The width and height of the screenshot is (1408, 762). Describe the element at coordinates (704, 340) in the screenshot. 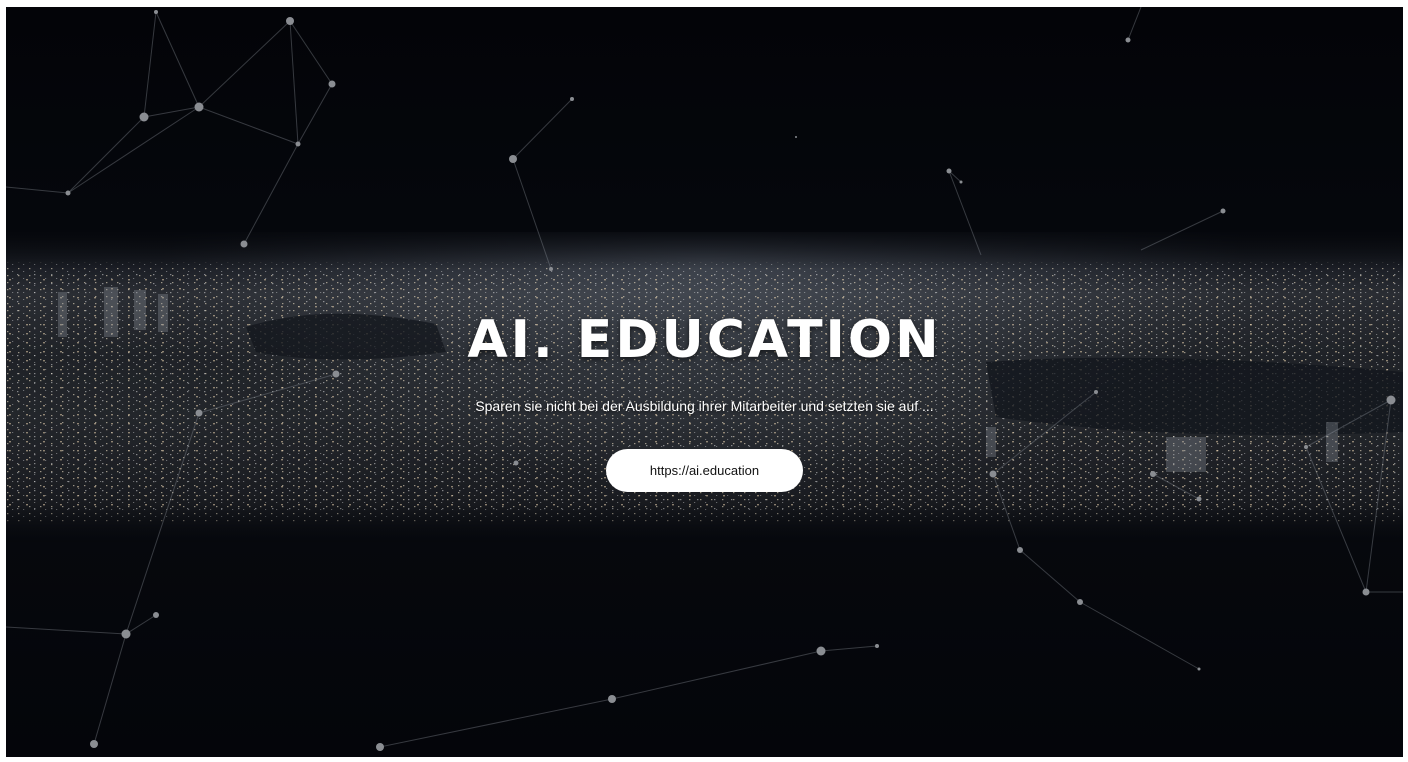

I see `page-title: AI. EDUCATION` at that location.